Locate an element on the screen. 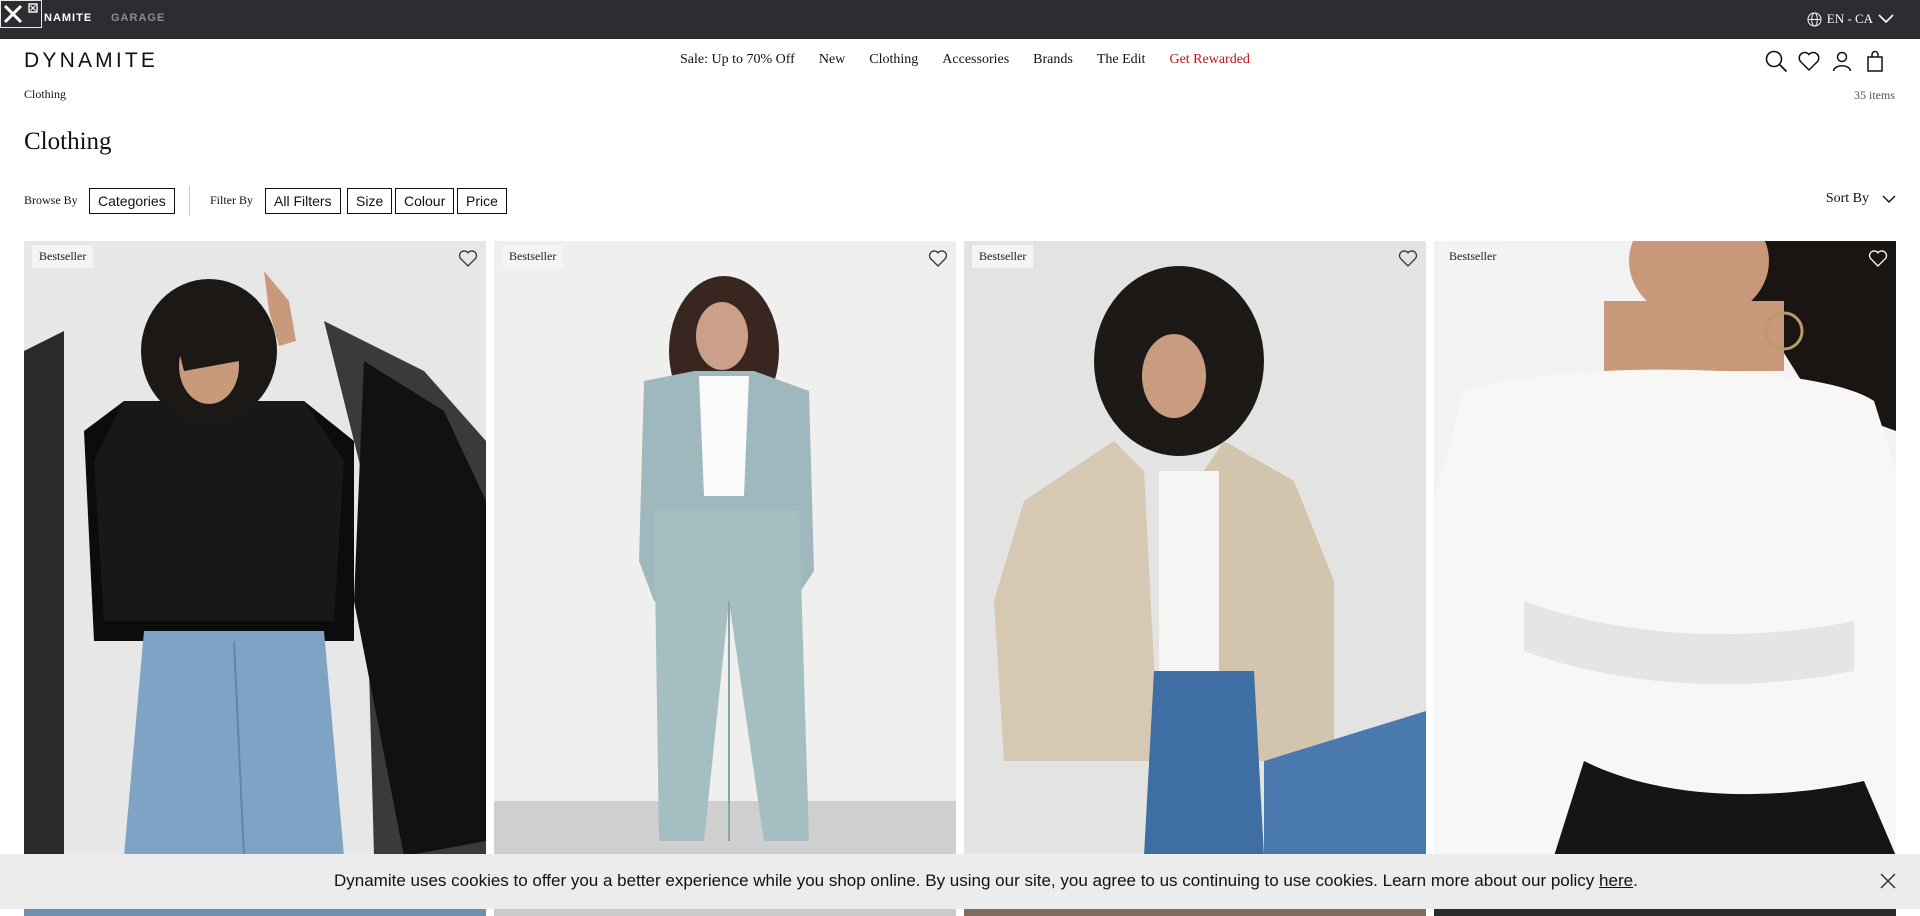 The height and width of the screenshot is (916, 1920). size-filter-button: Size is located at coordinates (370, 201).